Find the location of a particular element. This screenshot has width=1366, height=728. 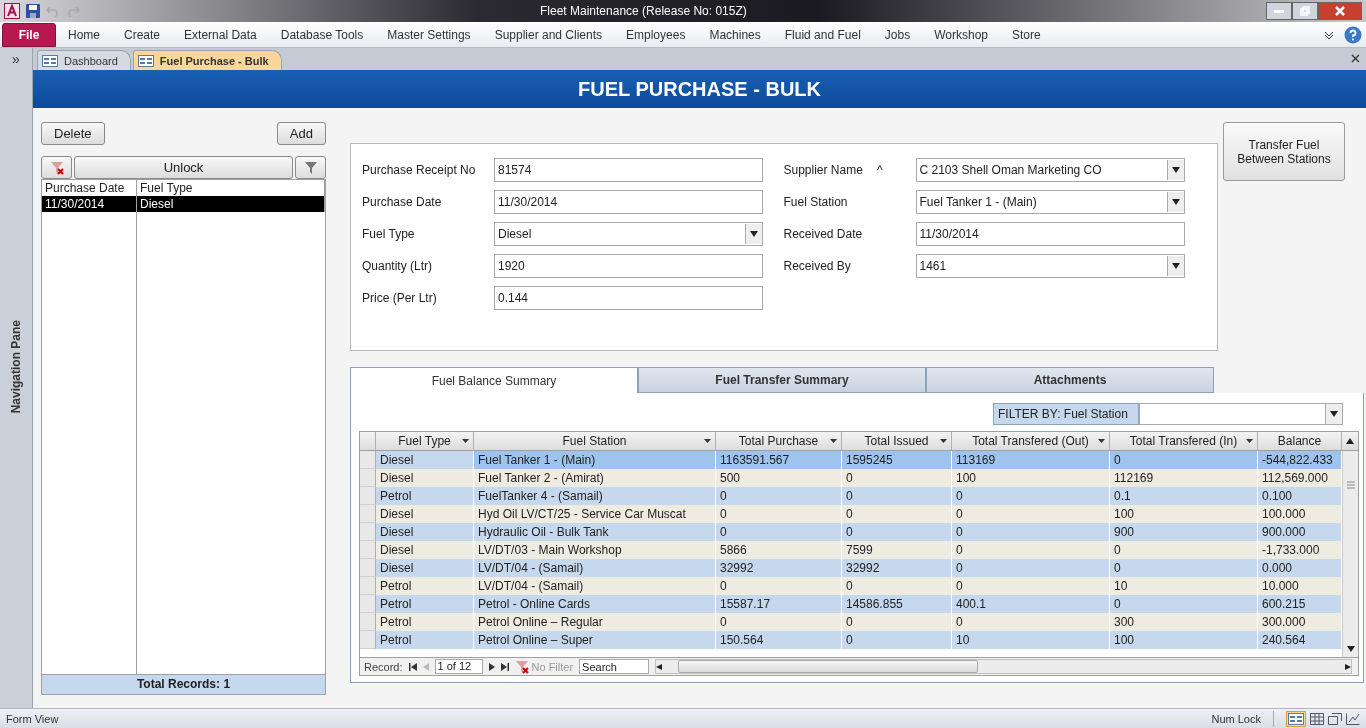

ribbon-tab: Machines is located at coordinates (735, 34).